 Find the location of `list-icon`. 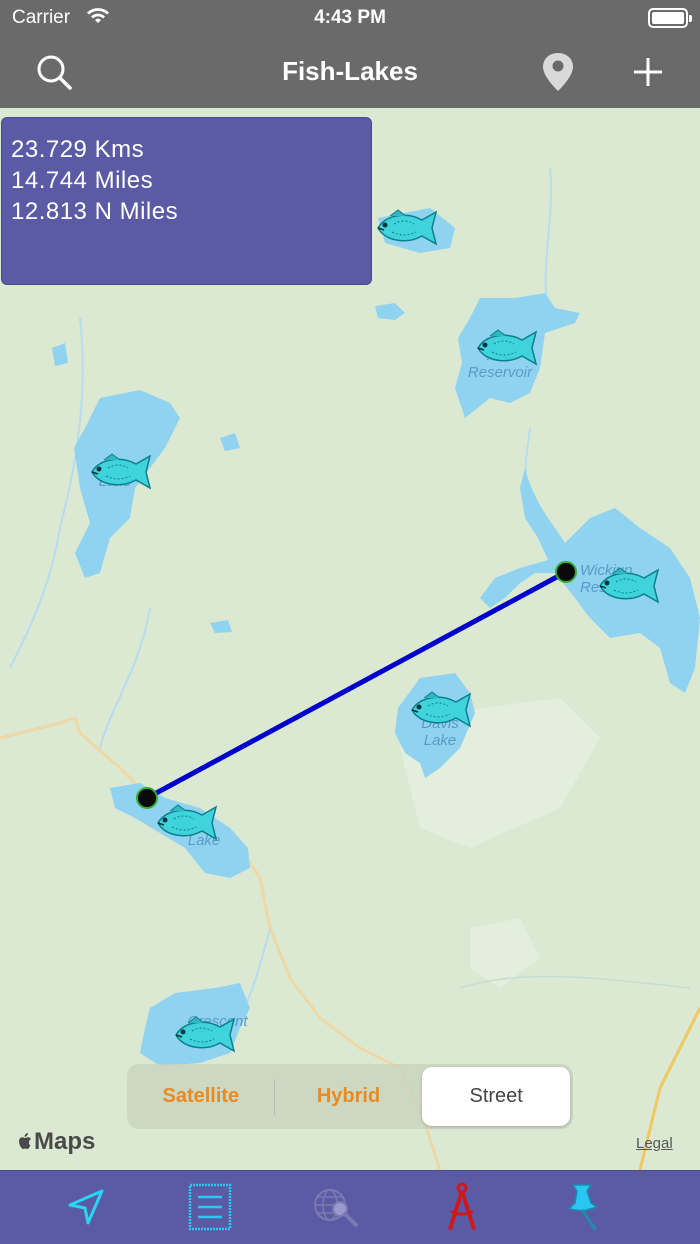

list-icon is located at coordinates (210, 1207).